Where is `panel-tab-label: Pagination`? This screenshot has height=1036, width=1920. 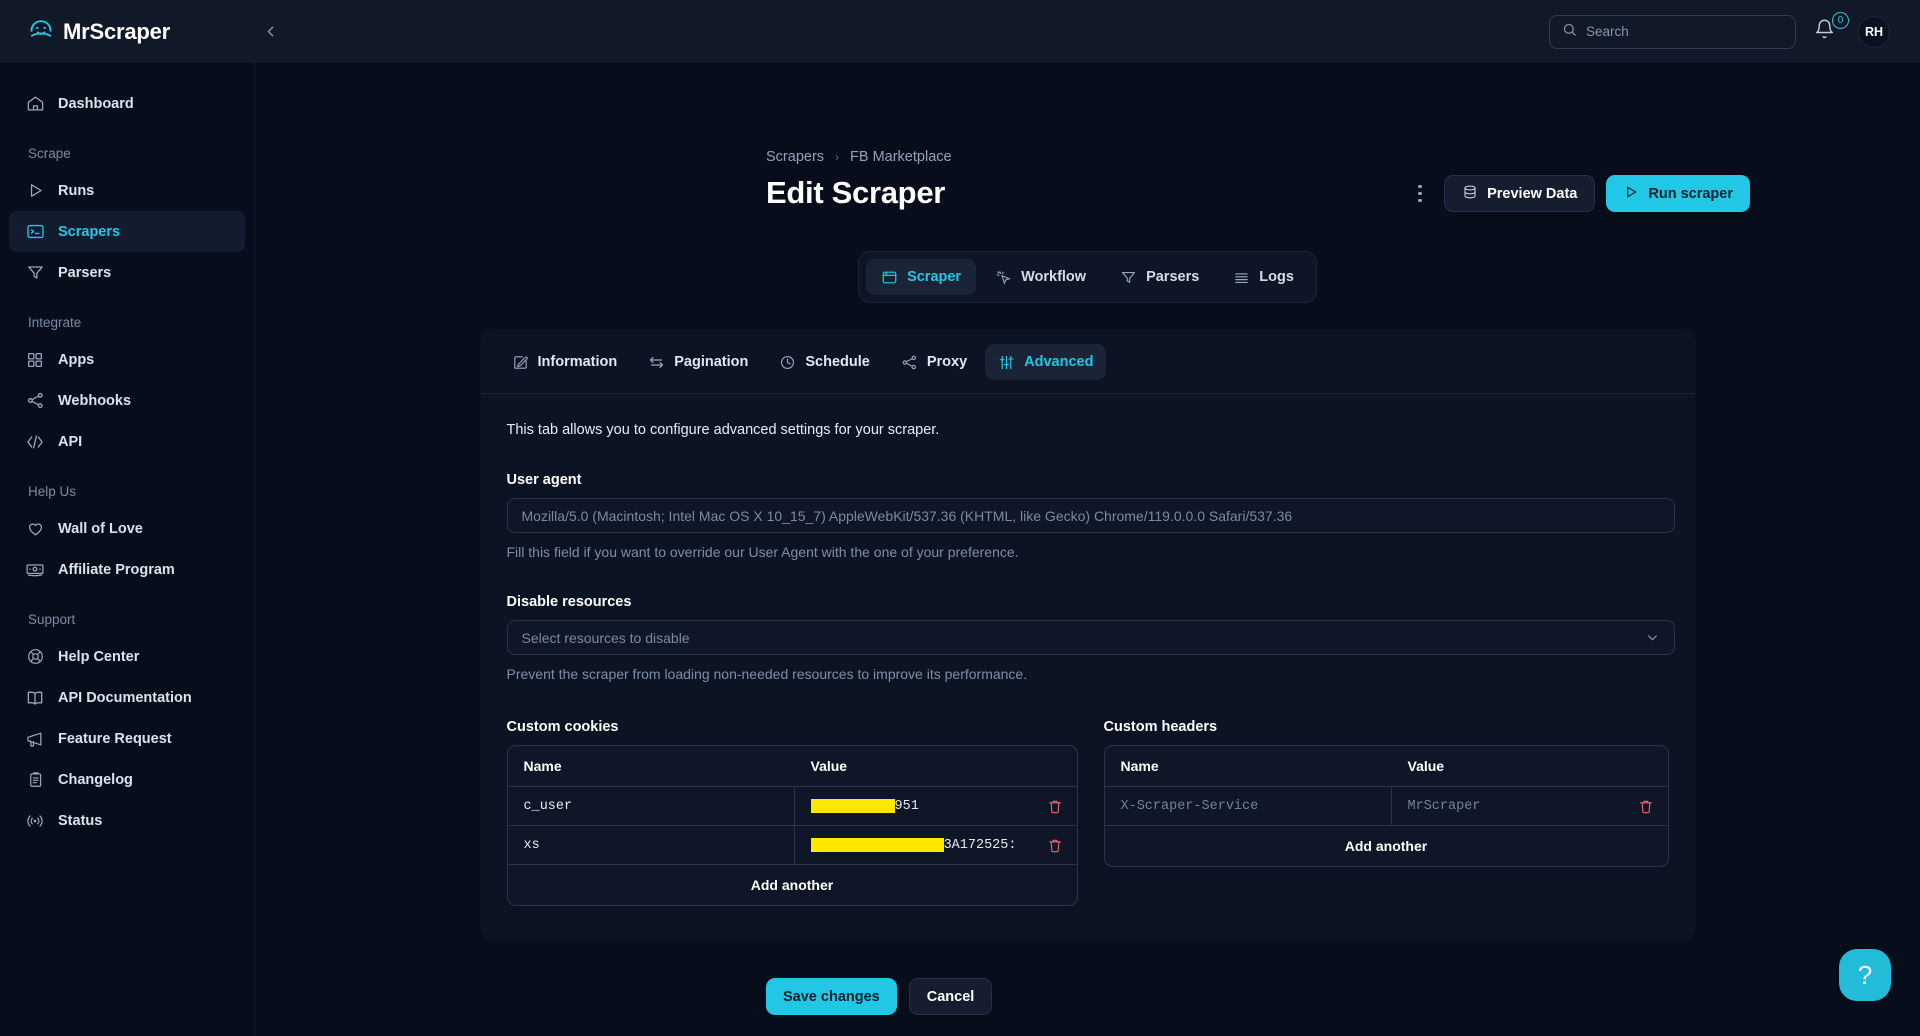 panel-tab-label: Pagination is located at coordinates (711, 362).